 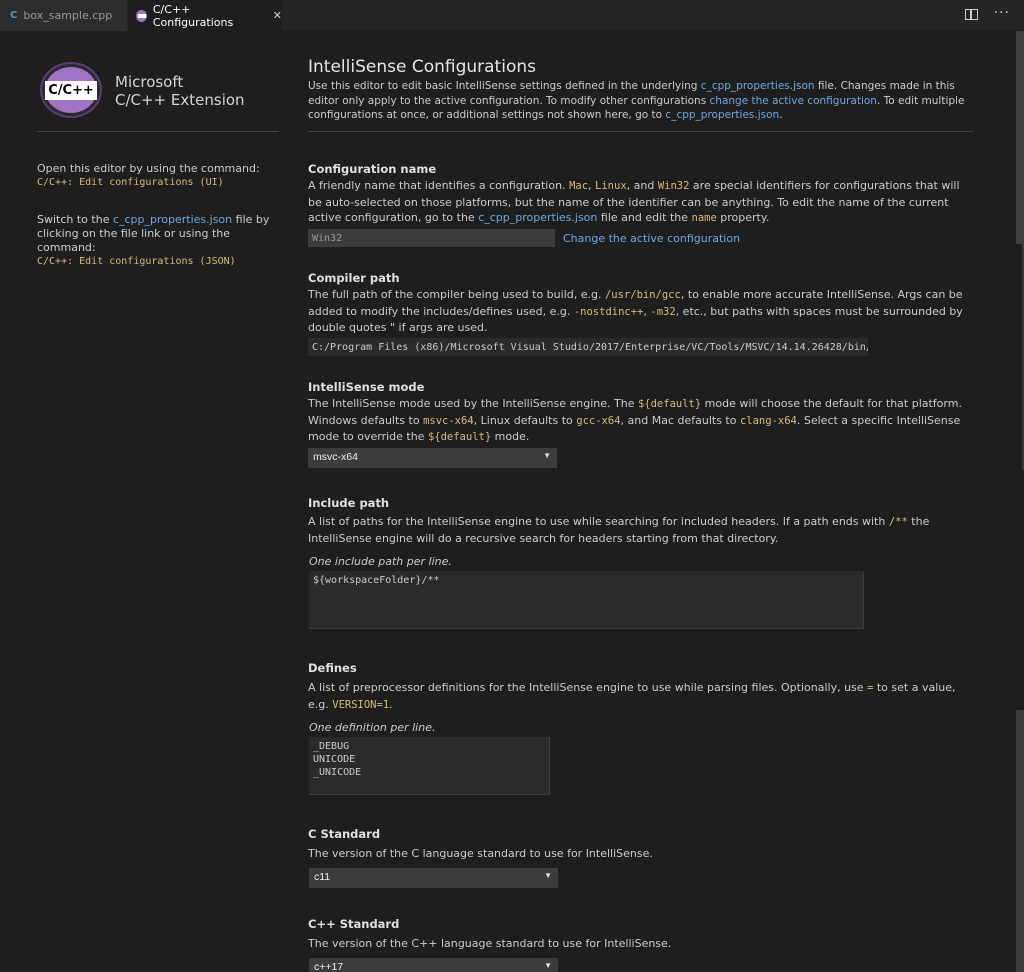 I want to click on section-title-intellisense-mode: IntelliSense mode, so click(x=366, y=387).